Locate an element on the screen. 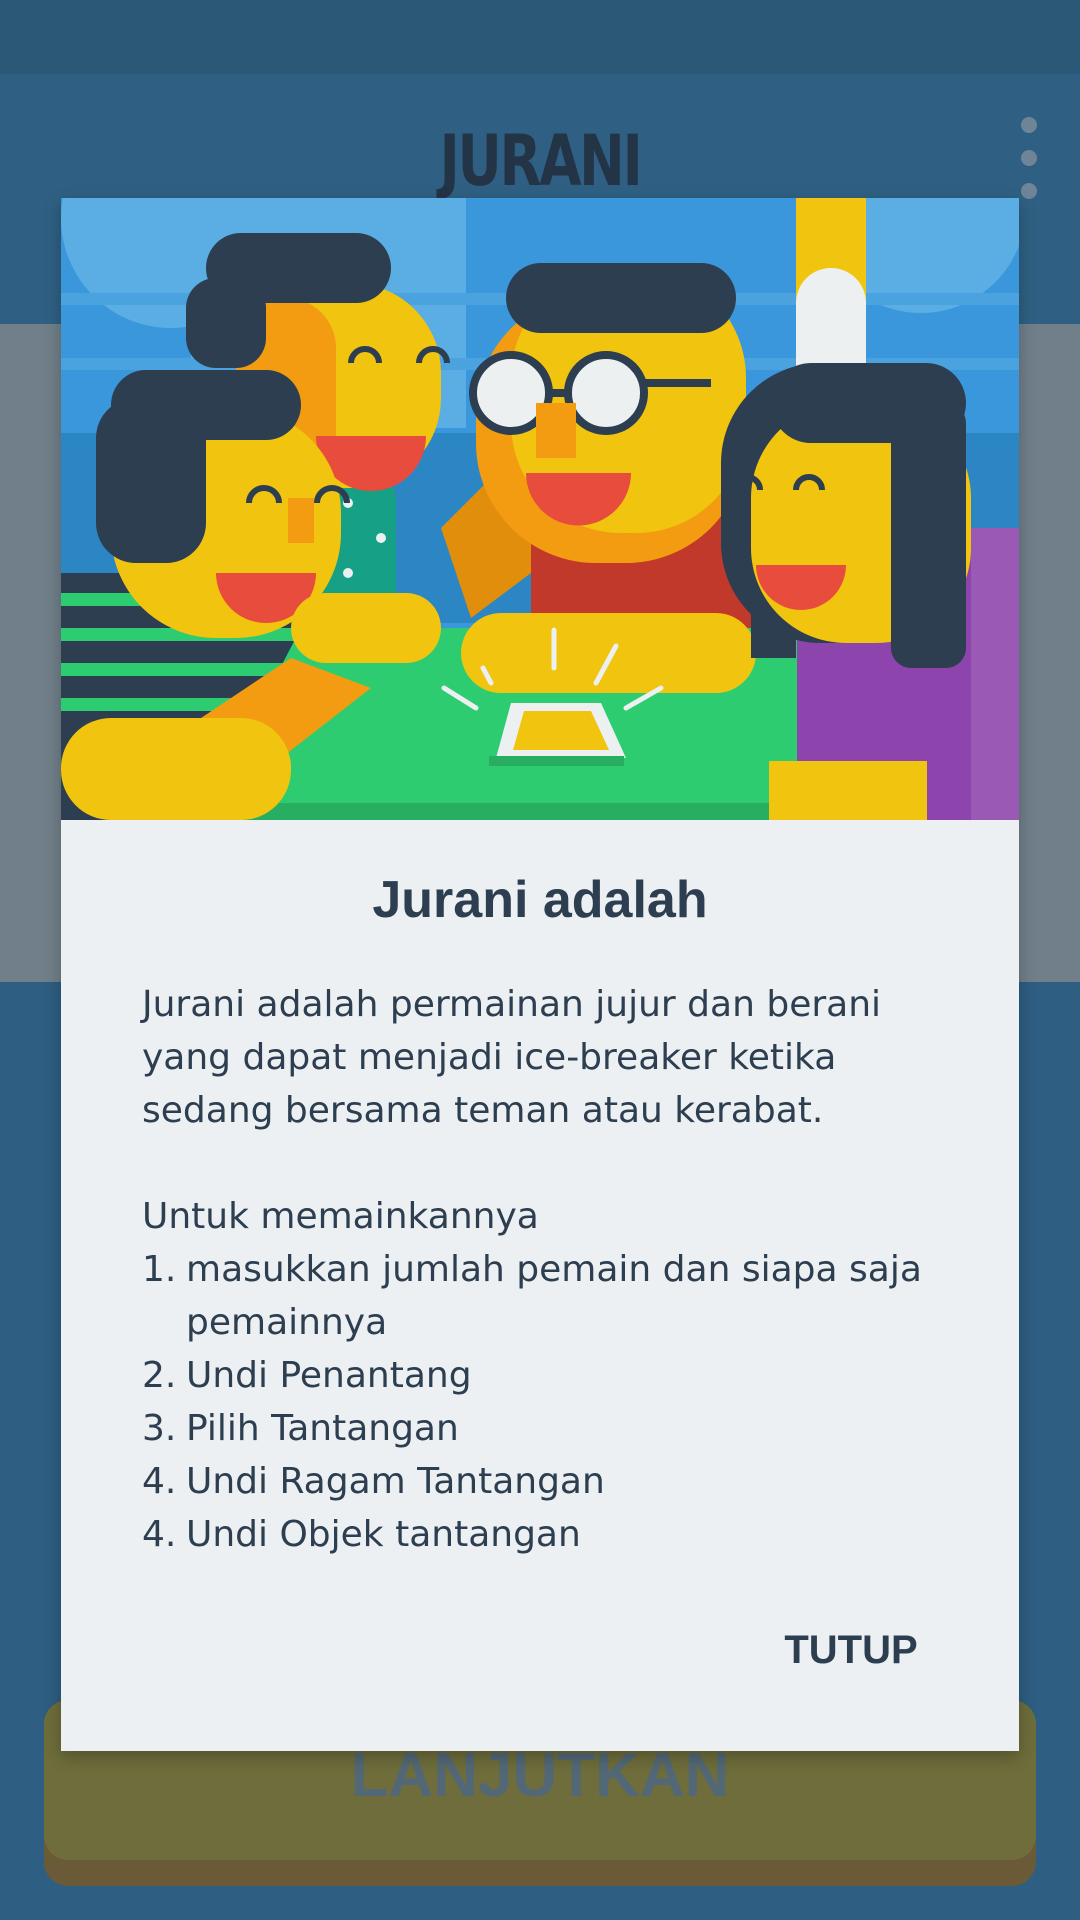 Image resolution: width=1080 pixels, height=1920 pixels. close-button: TUTUP is located at coordinates (851, 1650).